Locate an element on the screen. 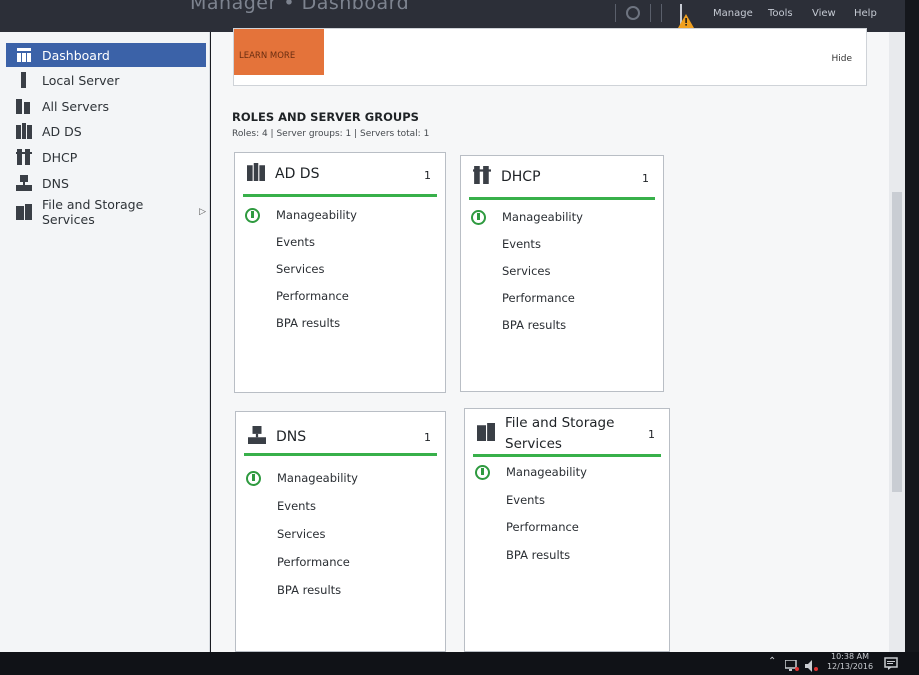 The width and height of the screenshot is (919, 675). server-icon is located at coordinates (24, 80).